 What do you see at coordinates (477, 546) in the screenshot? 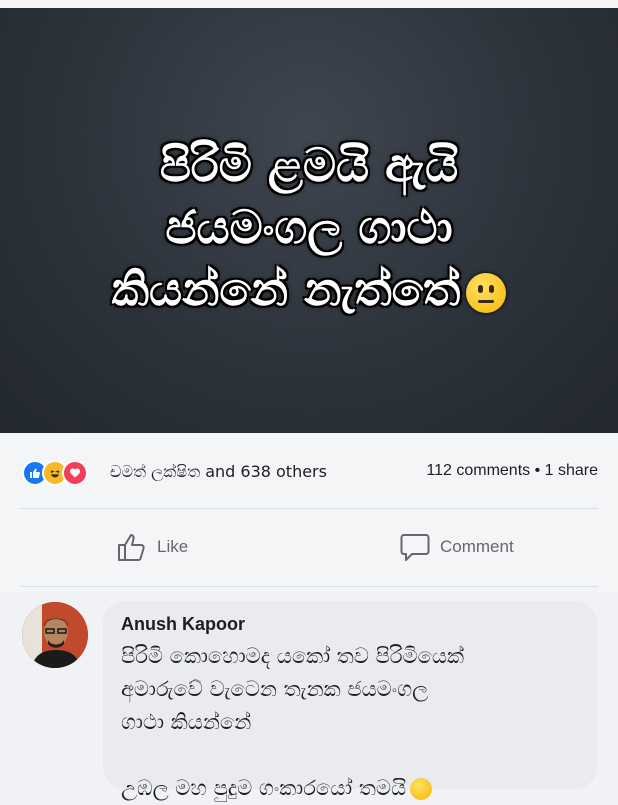
I see `comment-label: Comment` at bounding box center [477, 546].